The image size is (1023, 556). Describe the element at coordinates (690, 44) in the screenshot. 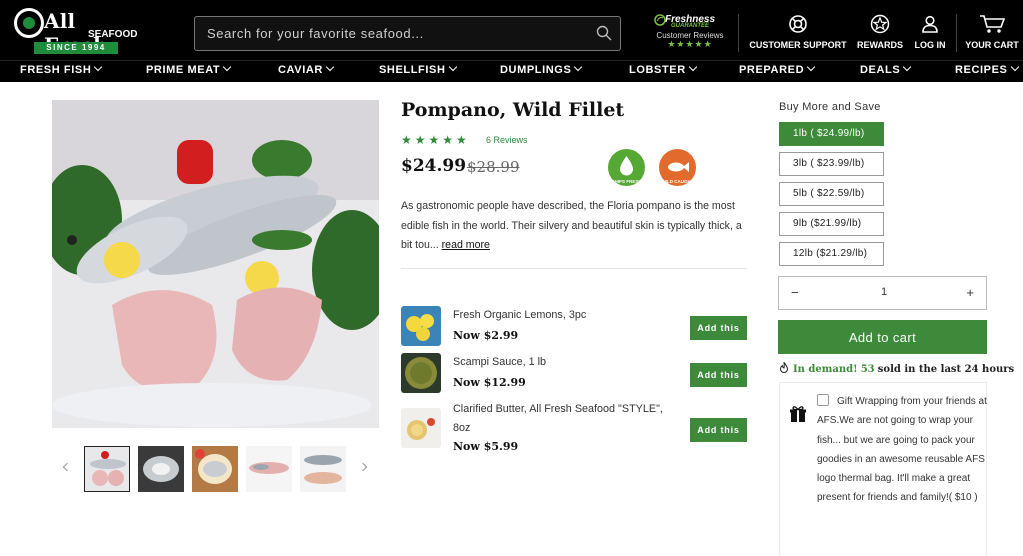

I see `freshness-stars: ★★★★★` at that location.